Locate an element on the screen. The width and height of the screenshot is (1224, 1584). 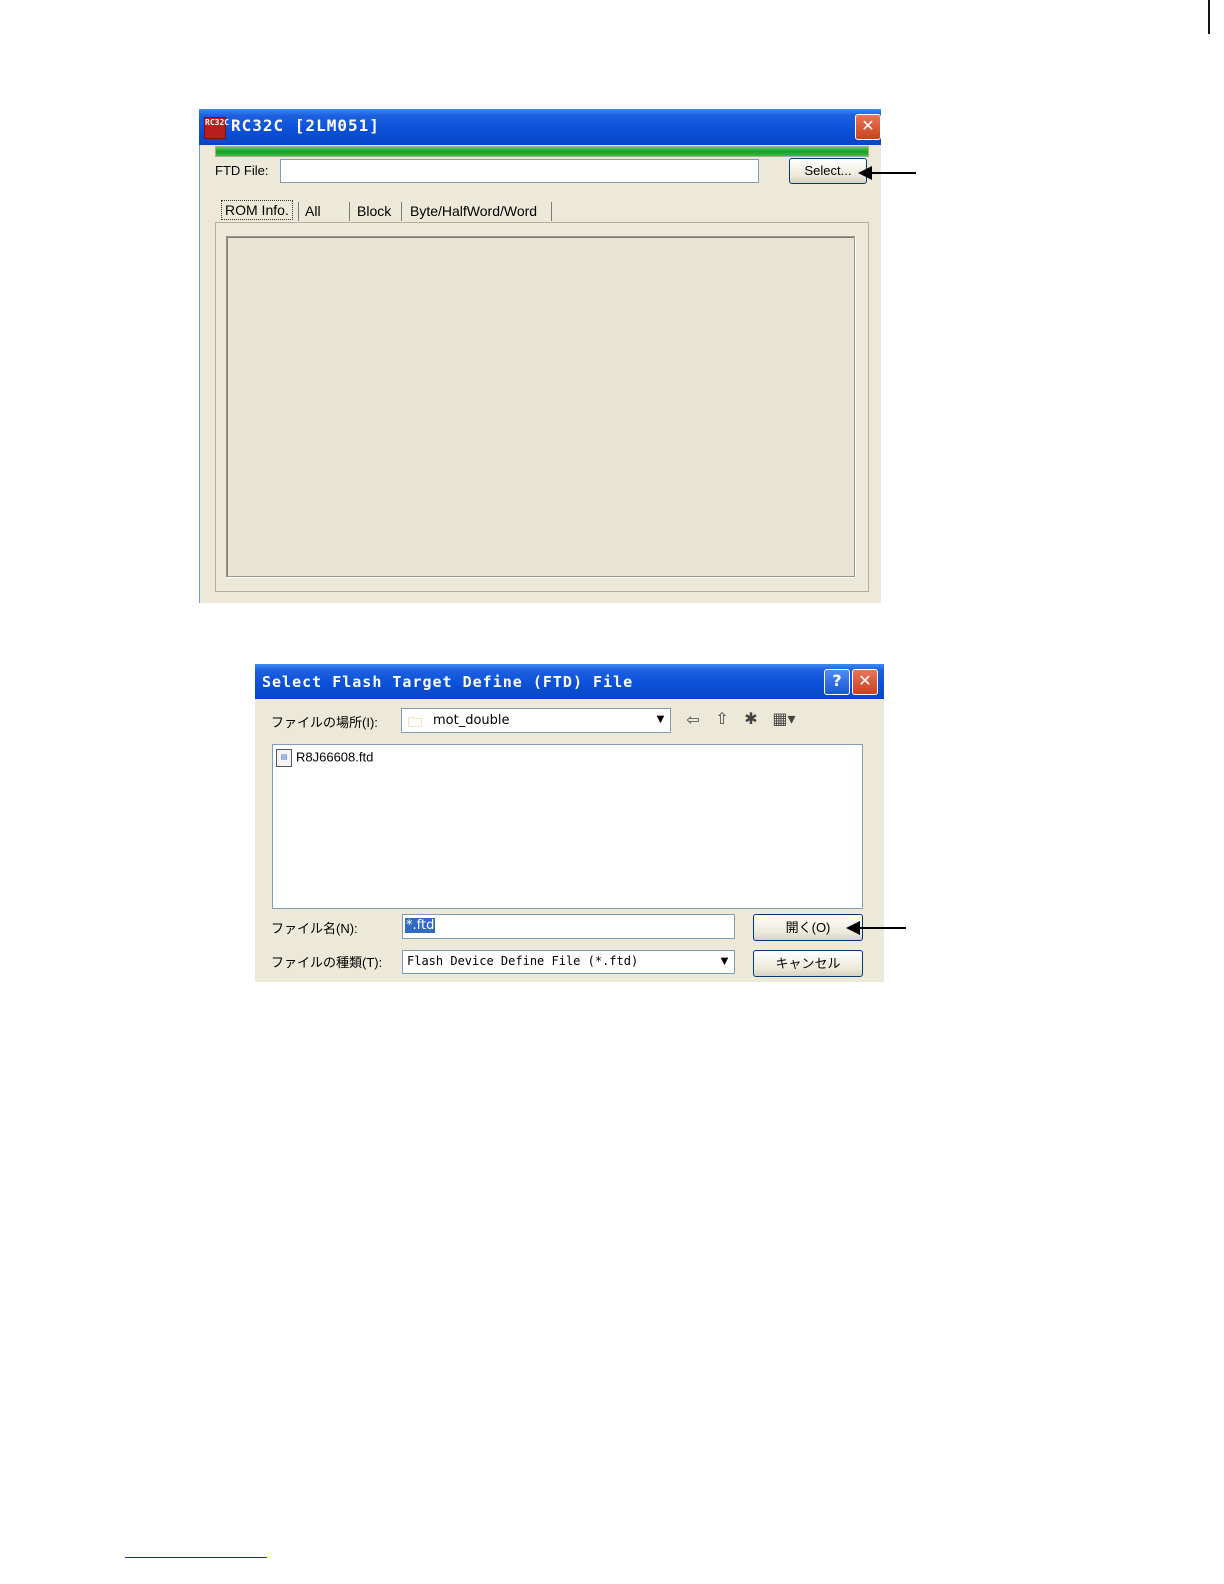
cancel-button: キャンセル is located at coordinates (808, 963).